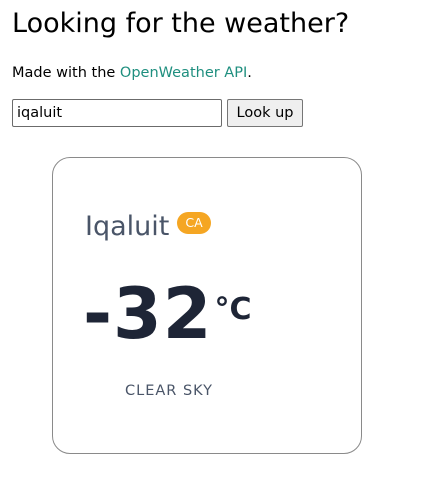 The image size is (421, 483). What do you see at coordinates (117, 113) in the screenshot?
I see `city-search-input` at bounding box center [117, 113].